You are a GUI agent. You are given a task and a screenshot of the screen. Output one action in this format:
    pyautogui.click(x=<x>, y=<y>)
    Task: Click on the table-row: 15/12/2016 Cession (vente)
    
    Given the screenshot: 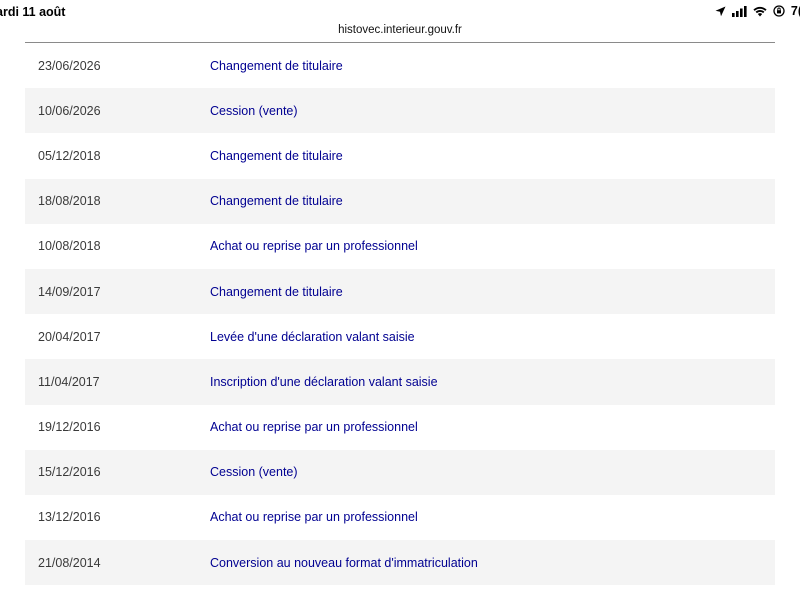 What is the action you would take?
    pyautogui.click(x=400, y=472)
    